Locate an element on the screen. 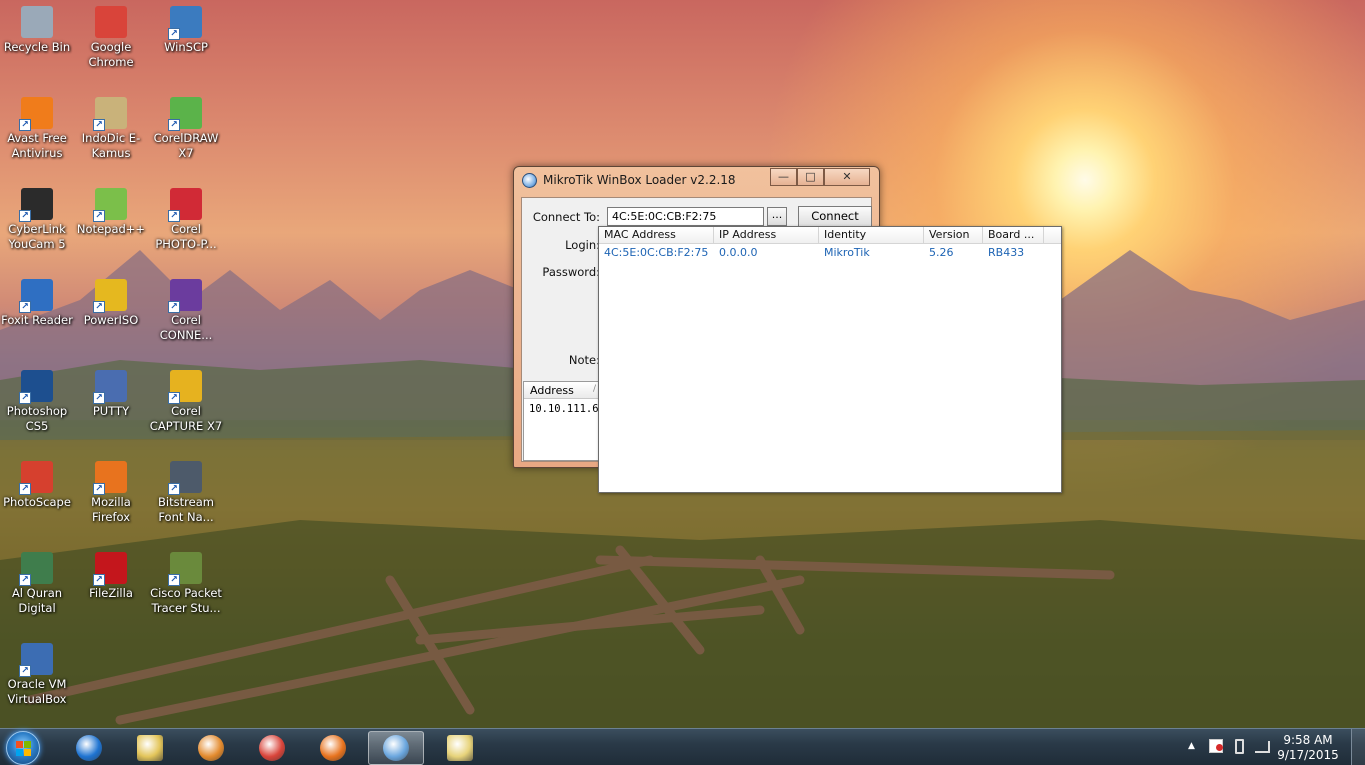 The image size is (1365, 765). show-desktop-button is located at coordinates (1358, 747).